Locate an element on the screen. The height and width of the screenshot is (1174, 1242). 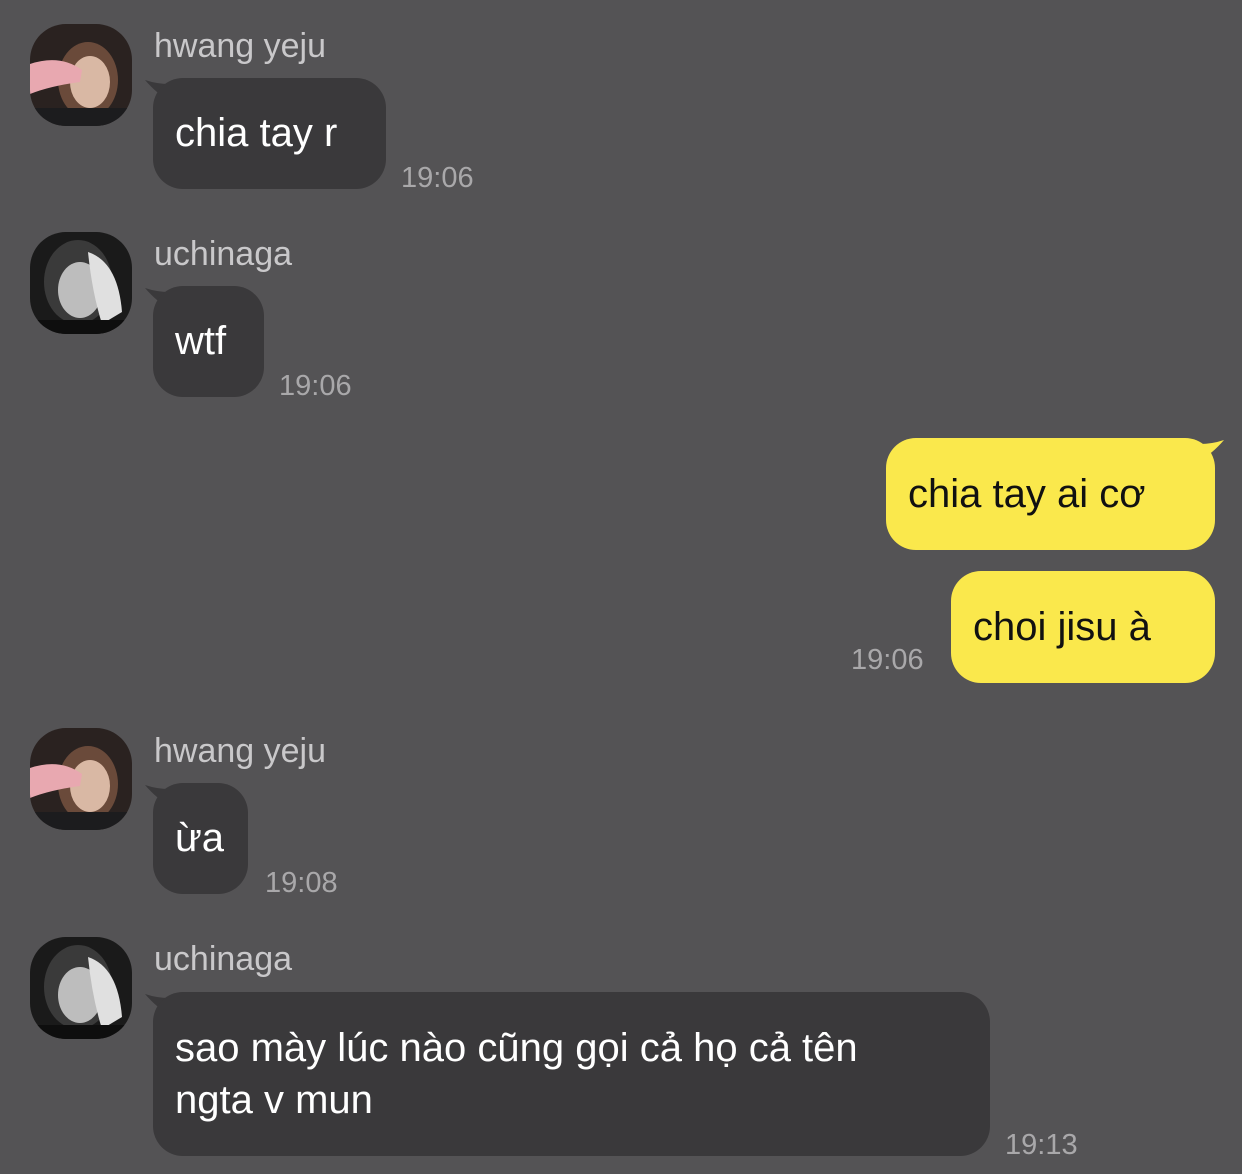
message-bubble: chia tay r is located at coordinates (269, 133).